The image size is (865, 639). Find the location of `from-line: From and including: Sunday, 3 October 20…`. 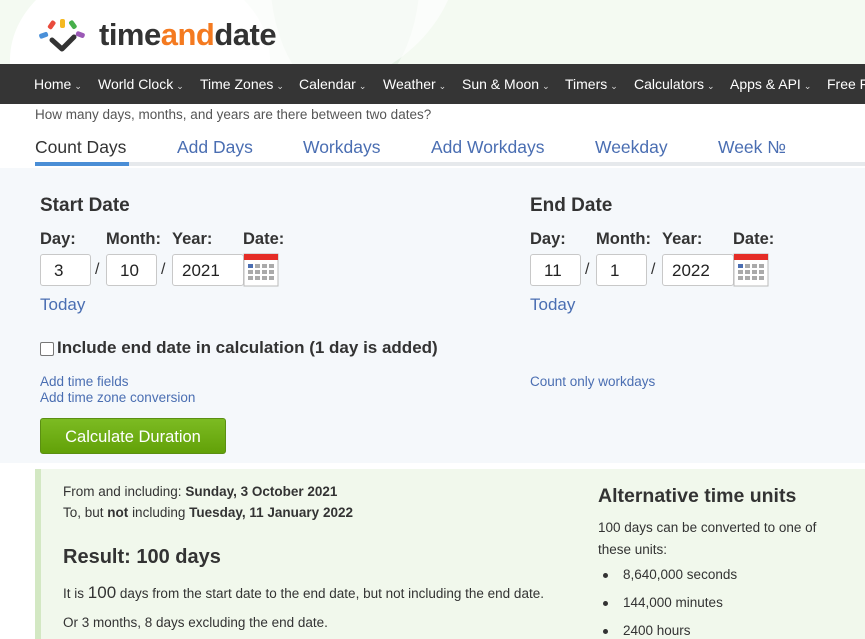

from-line: From and including: Sunday, 3 October 20… is located at coordinates (200, 491).